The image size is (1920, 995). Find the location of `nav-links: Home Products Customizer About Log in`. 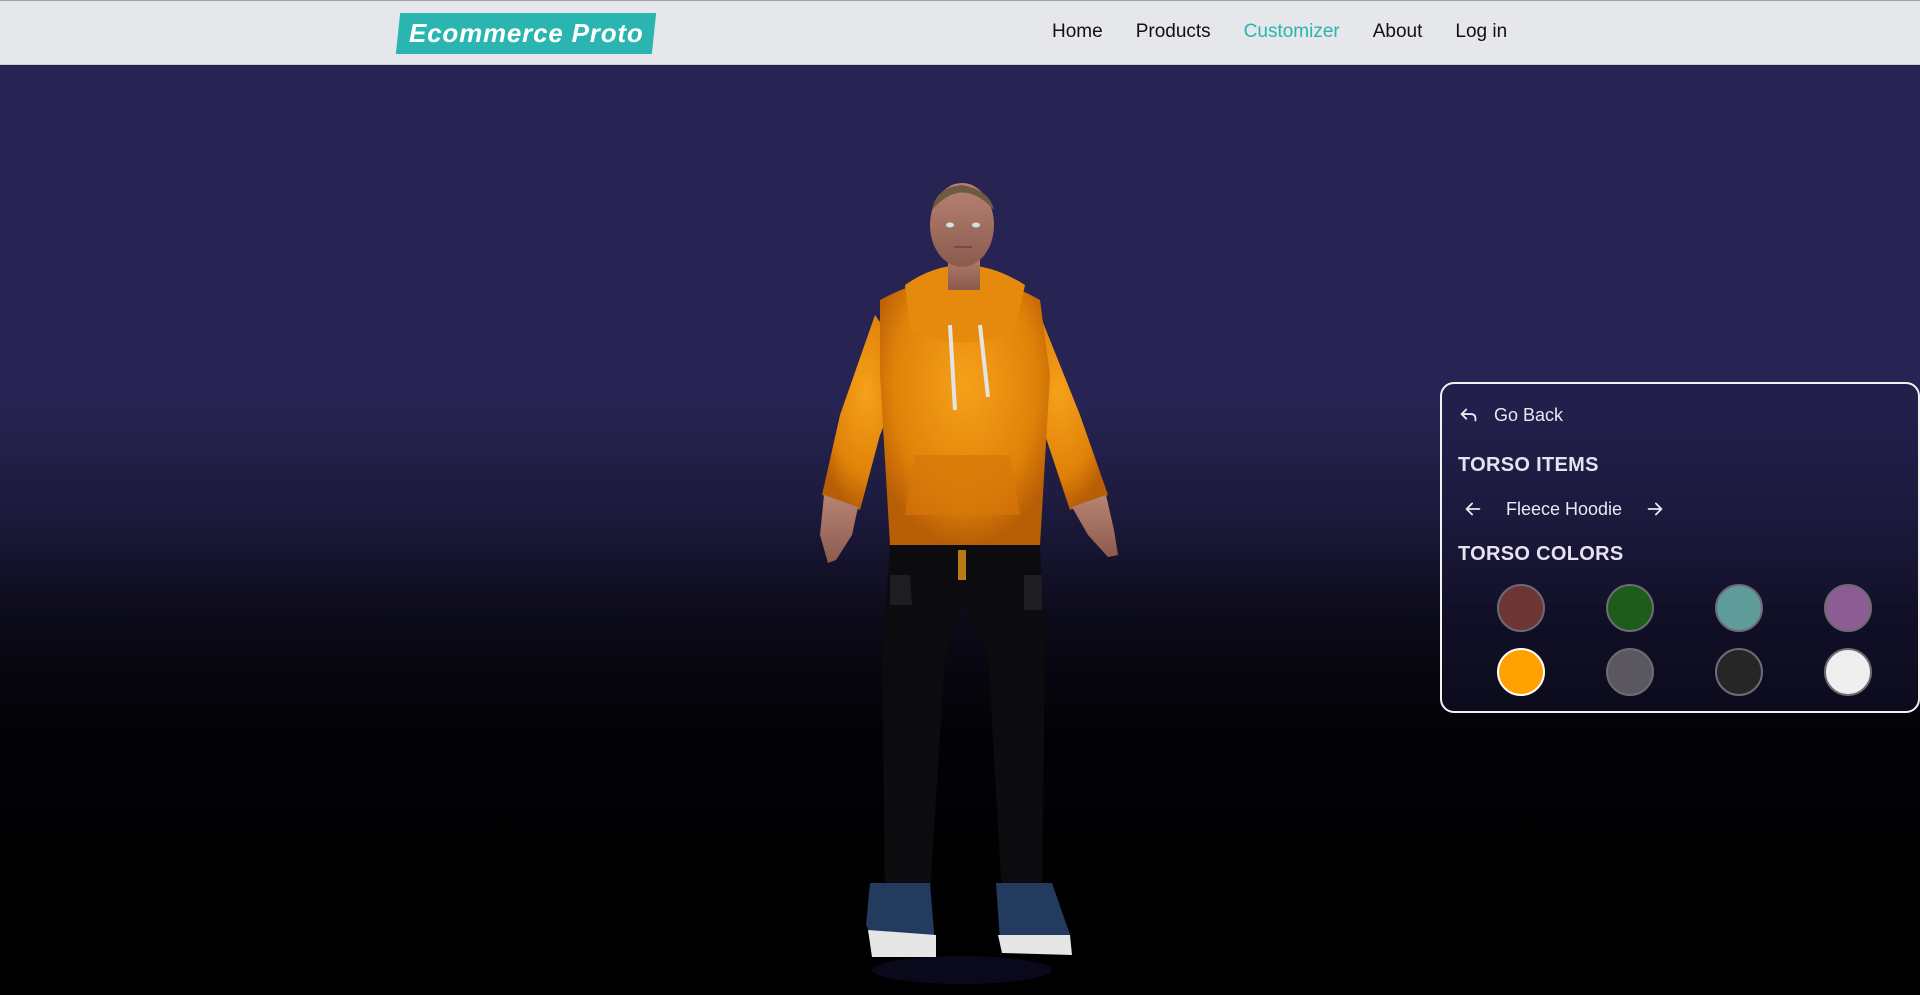

nav-links: Home Products Customizer About Log in is located at coordinates (1296, 32).